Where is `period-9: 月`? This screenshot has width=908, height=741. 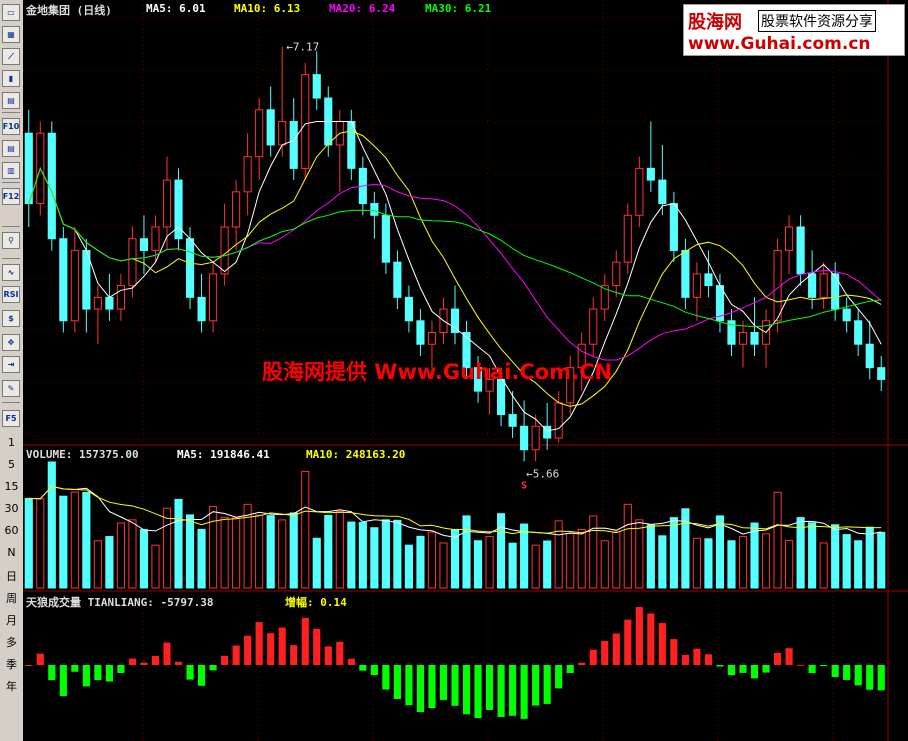 period-9: 月 is located at coordinates (11, 620).